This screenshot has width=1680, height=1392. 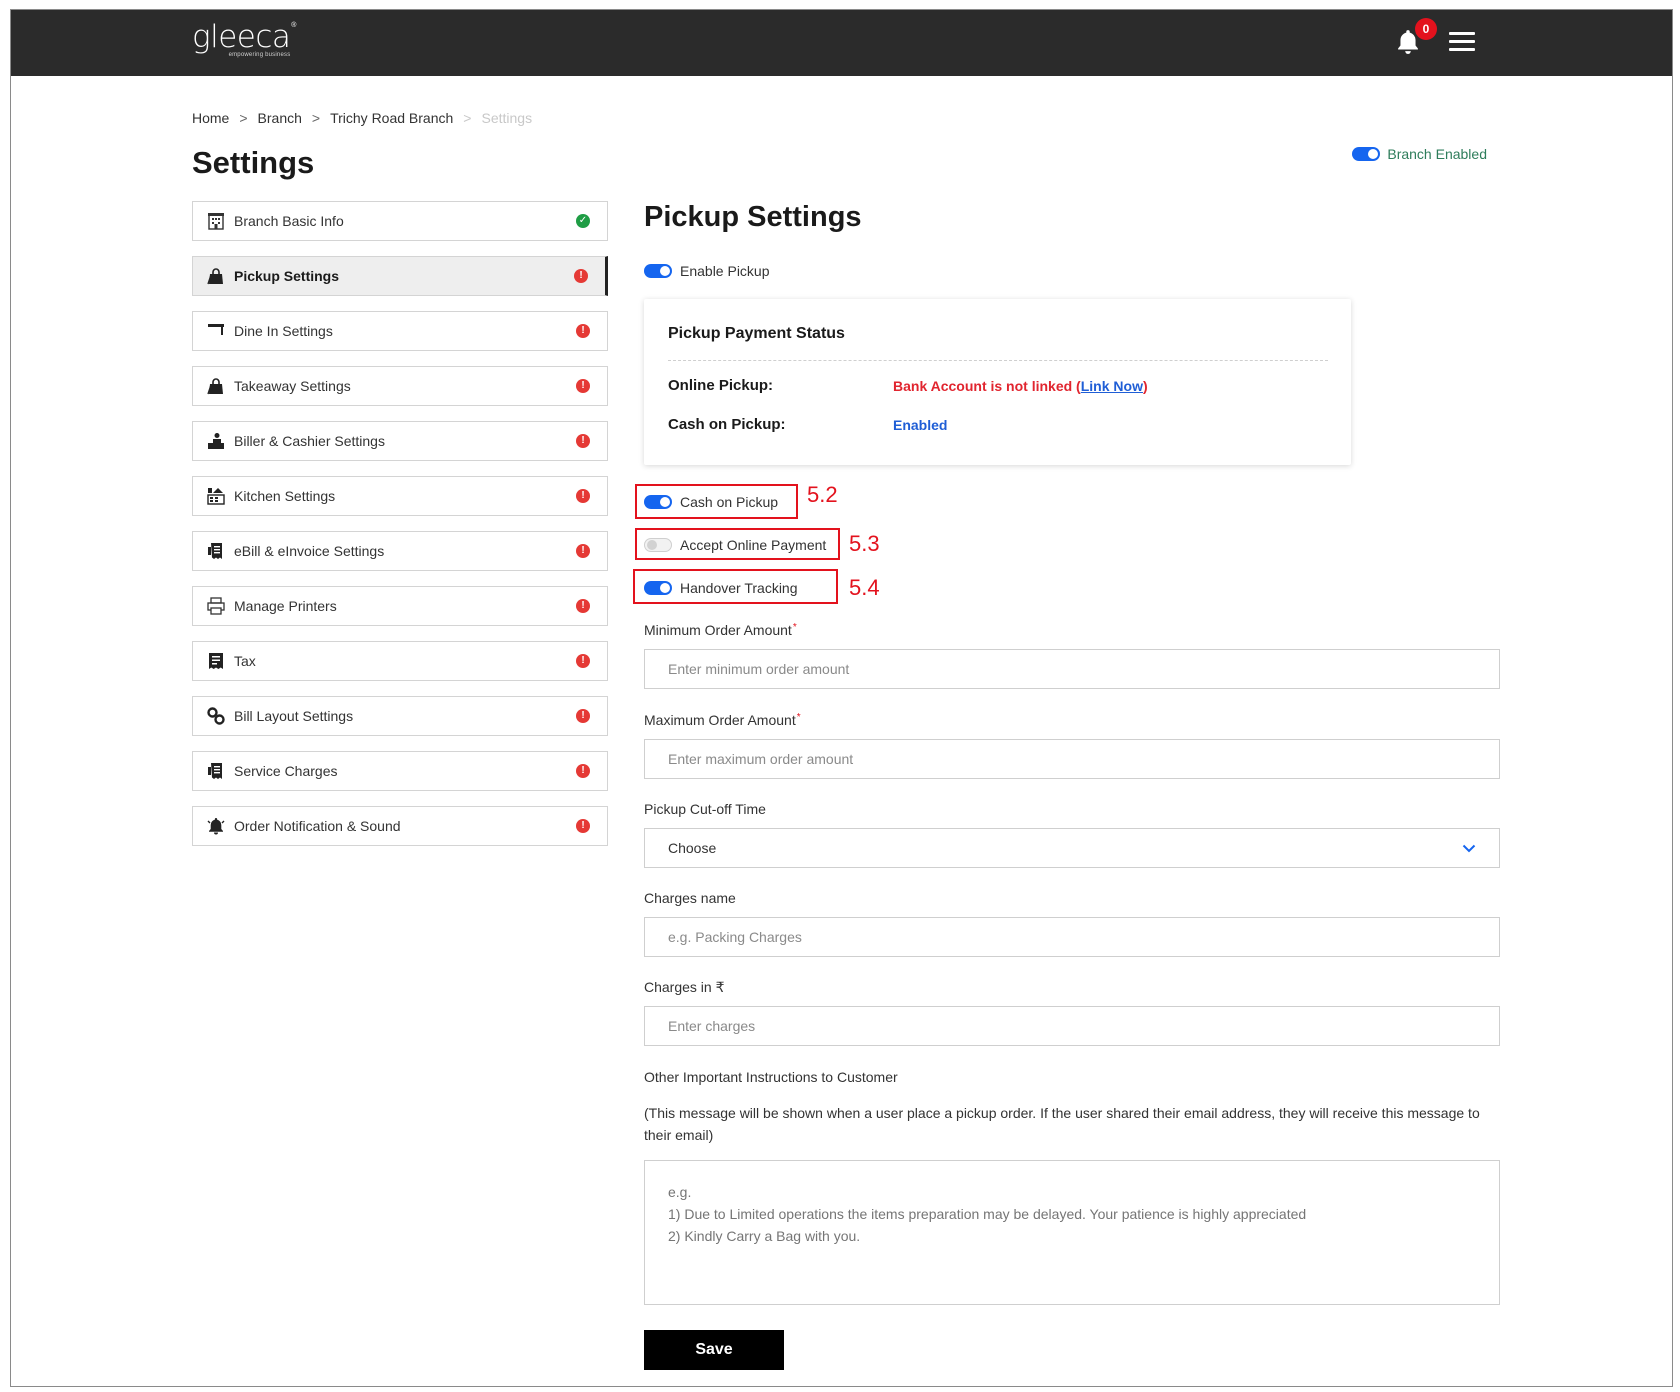 I want to click on accept-online-payment-label: Accept Online Payment, so click(x=753, y=545).